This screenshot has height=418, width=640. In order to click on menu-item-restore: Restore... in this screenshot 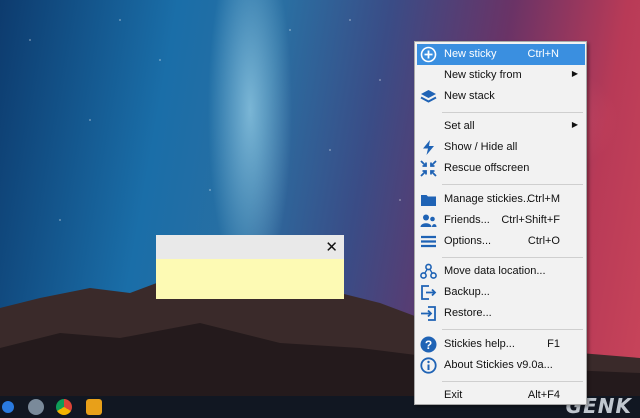, I will do `click(501, 313)`.